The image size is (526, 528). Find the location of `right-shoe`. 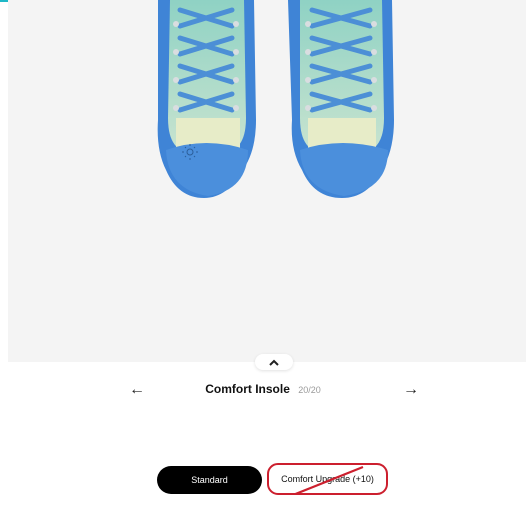

right-shoe is located at coordinates (341, 99).